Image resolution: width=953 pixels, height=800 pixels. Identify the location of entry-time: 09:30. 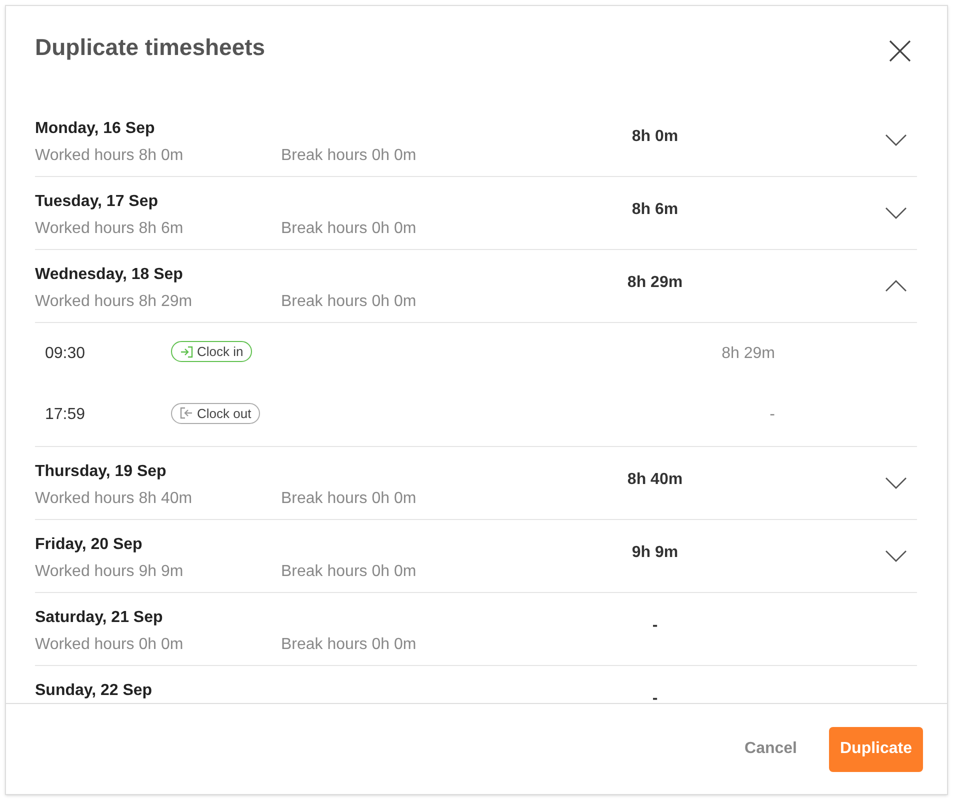
(65, 354).